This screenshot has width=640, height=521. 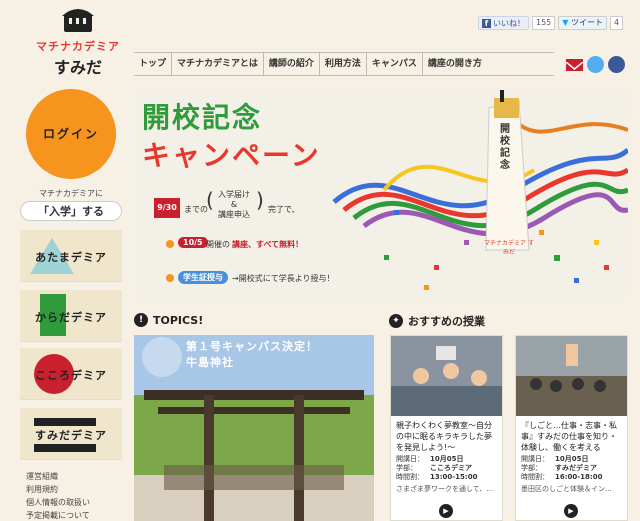 I want to click on topics-banner: 第１号キャンパス決定！ 牛島神社, so click(x=252, y=354).